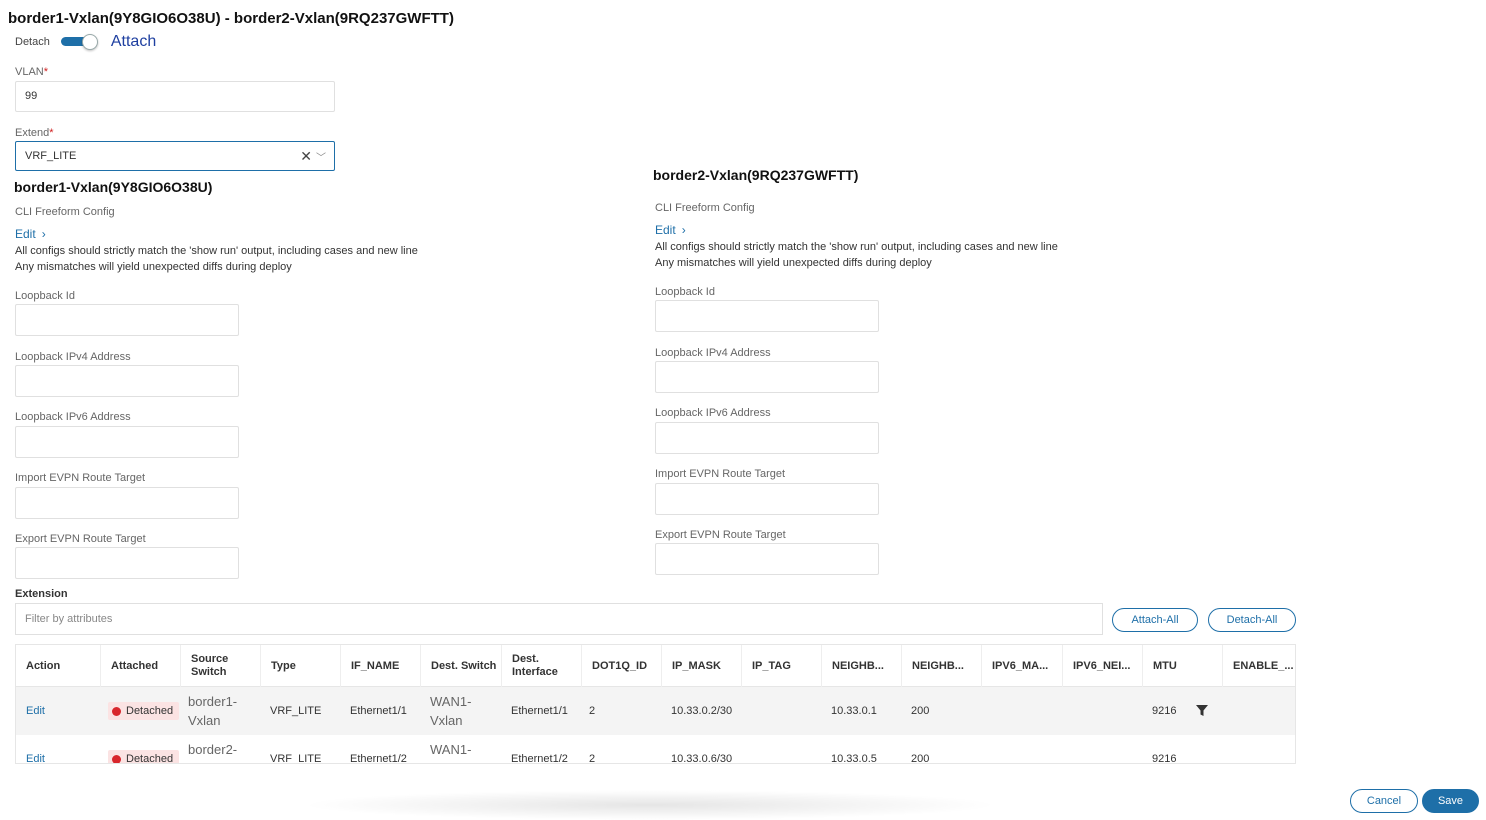 Image resolution: width=1486 pixels, height=820 pixels. Describe the element at coordinates (986, 711) in the screenshot. I see `ipv6-mask-cell` at that location.